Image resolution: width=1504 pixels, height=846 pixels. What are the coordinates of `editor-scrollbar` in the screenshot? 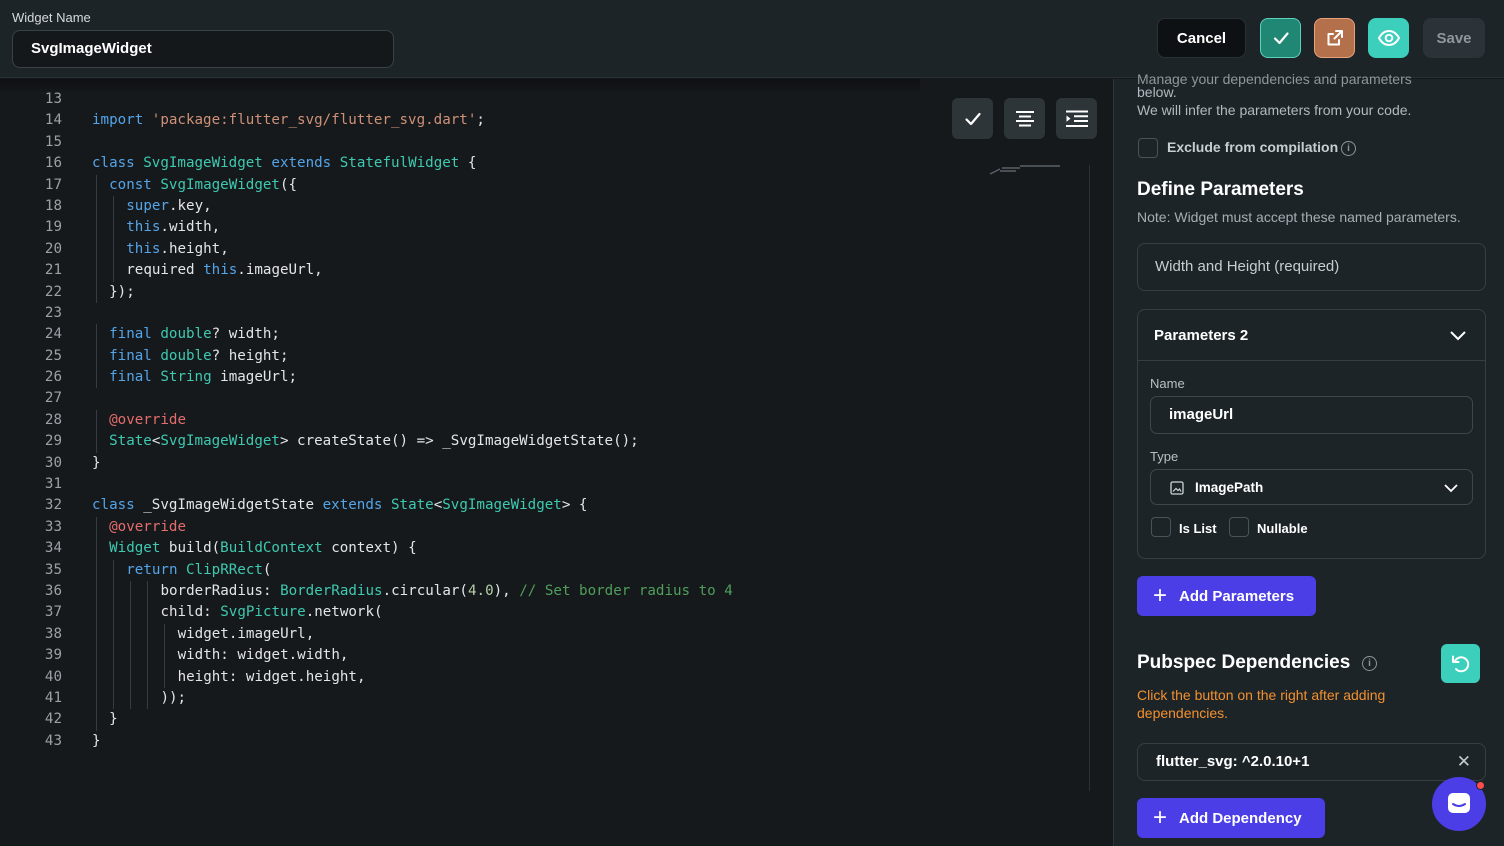 It's located at (1089, 478).